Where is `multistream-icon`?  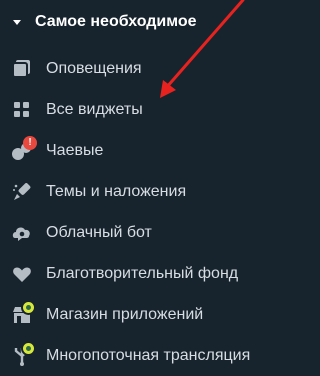
multistream-icon is located at coordinates (23, 354).